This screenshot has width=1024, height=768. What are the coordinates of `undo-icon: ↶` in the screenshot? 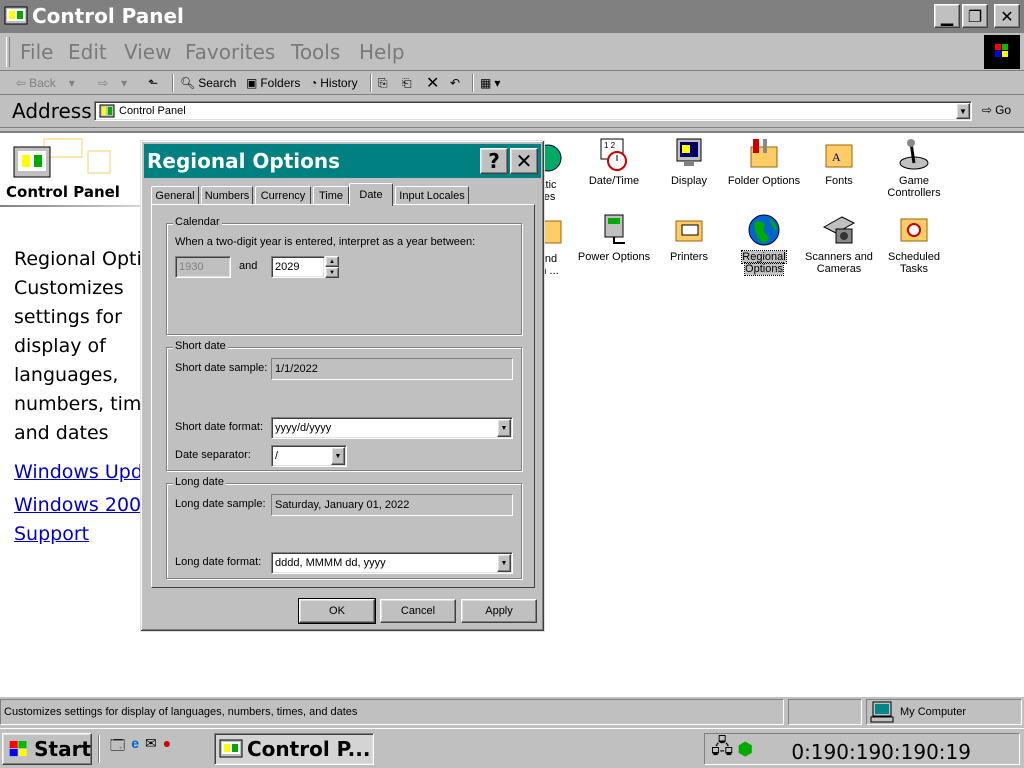 It's located at (455, 83).